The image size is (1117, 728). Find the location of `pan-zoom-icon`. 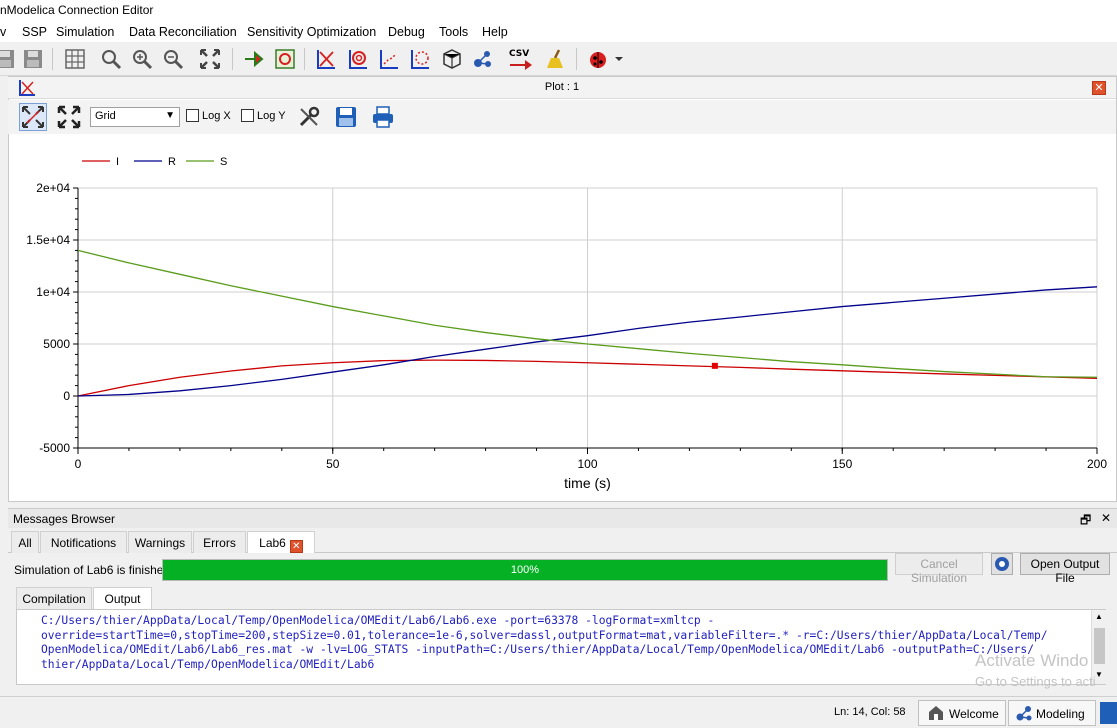

pan-zoom-icon is located at coordinates (33, 117).